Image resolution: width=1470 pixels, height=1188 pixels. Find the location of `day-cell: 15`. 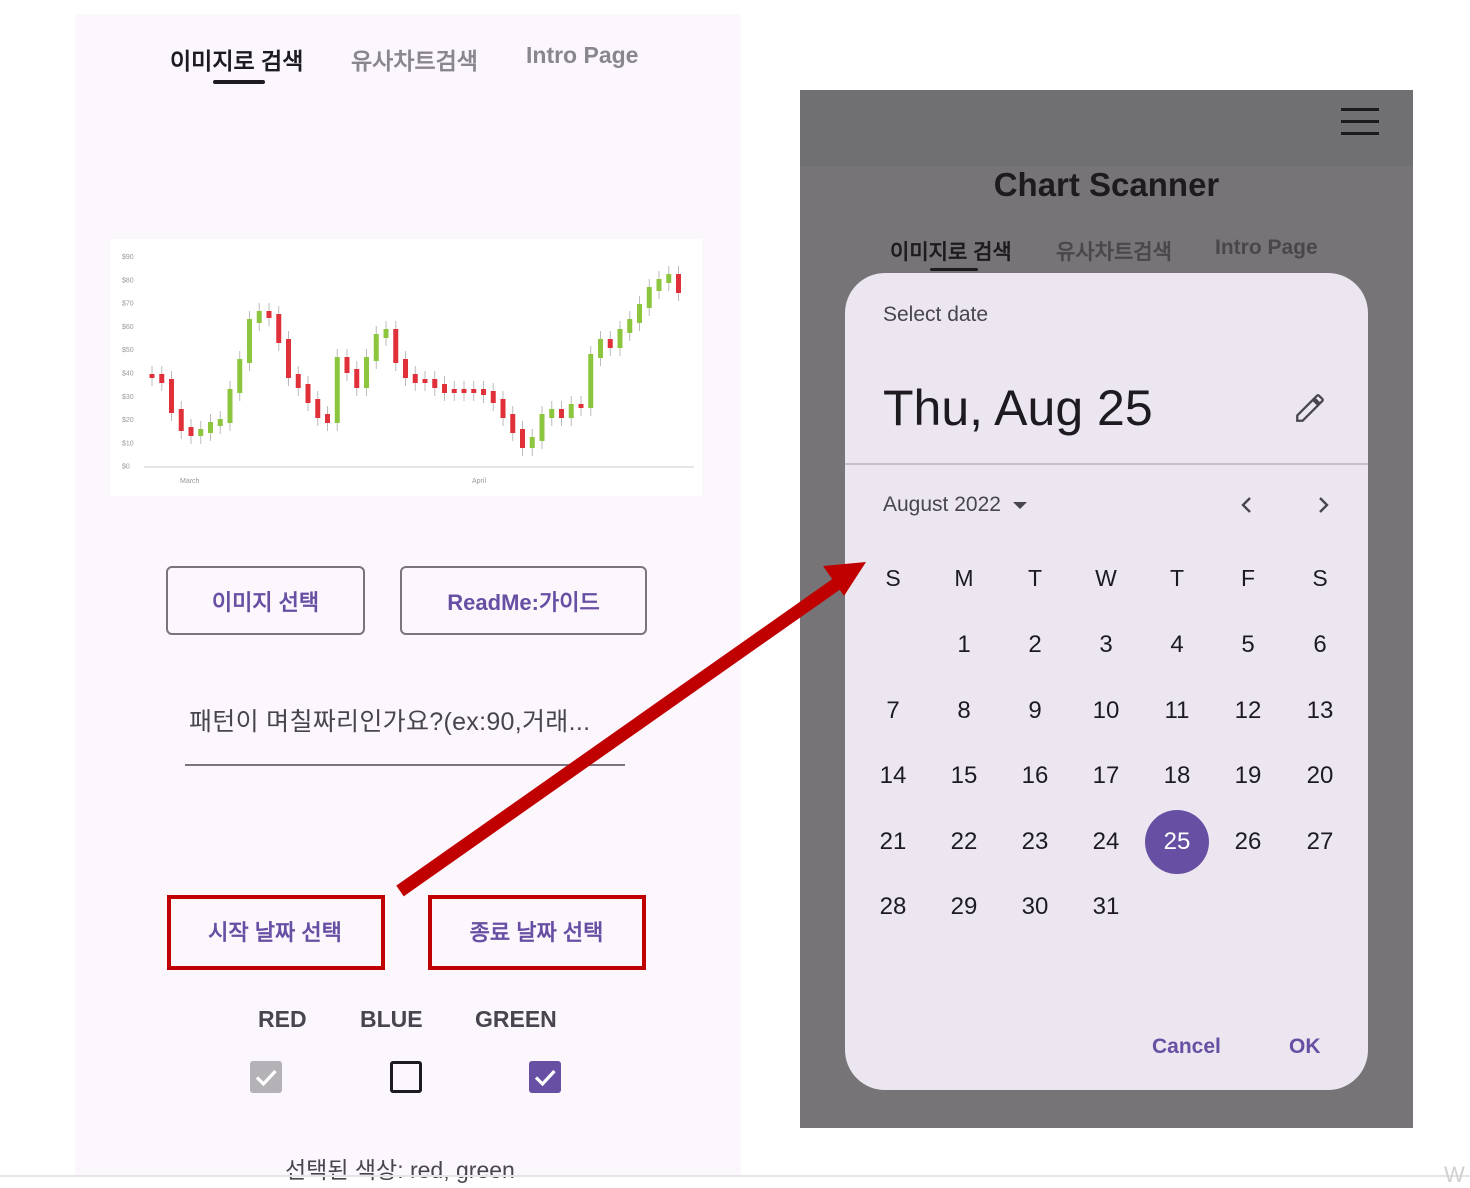

day-cell: 15 is located at coordinates (964, 776).